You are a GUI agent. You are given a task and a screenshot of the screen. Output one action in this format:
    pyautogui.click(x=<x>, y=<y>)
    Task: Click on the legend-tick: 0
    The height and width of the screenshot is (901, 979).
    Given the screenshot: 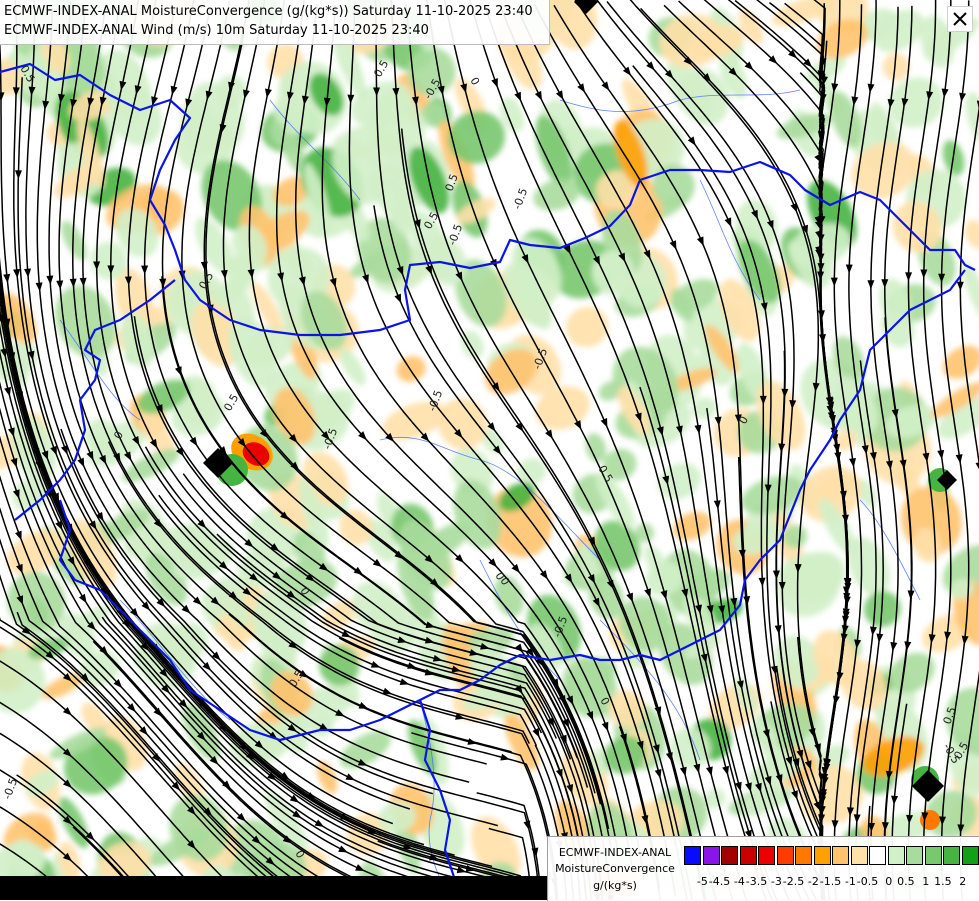 What is the action you would take?
    pyautogui.click(x=888, y=881)
    